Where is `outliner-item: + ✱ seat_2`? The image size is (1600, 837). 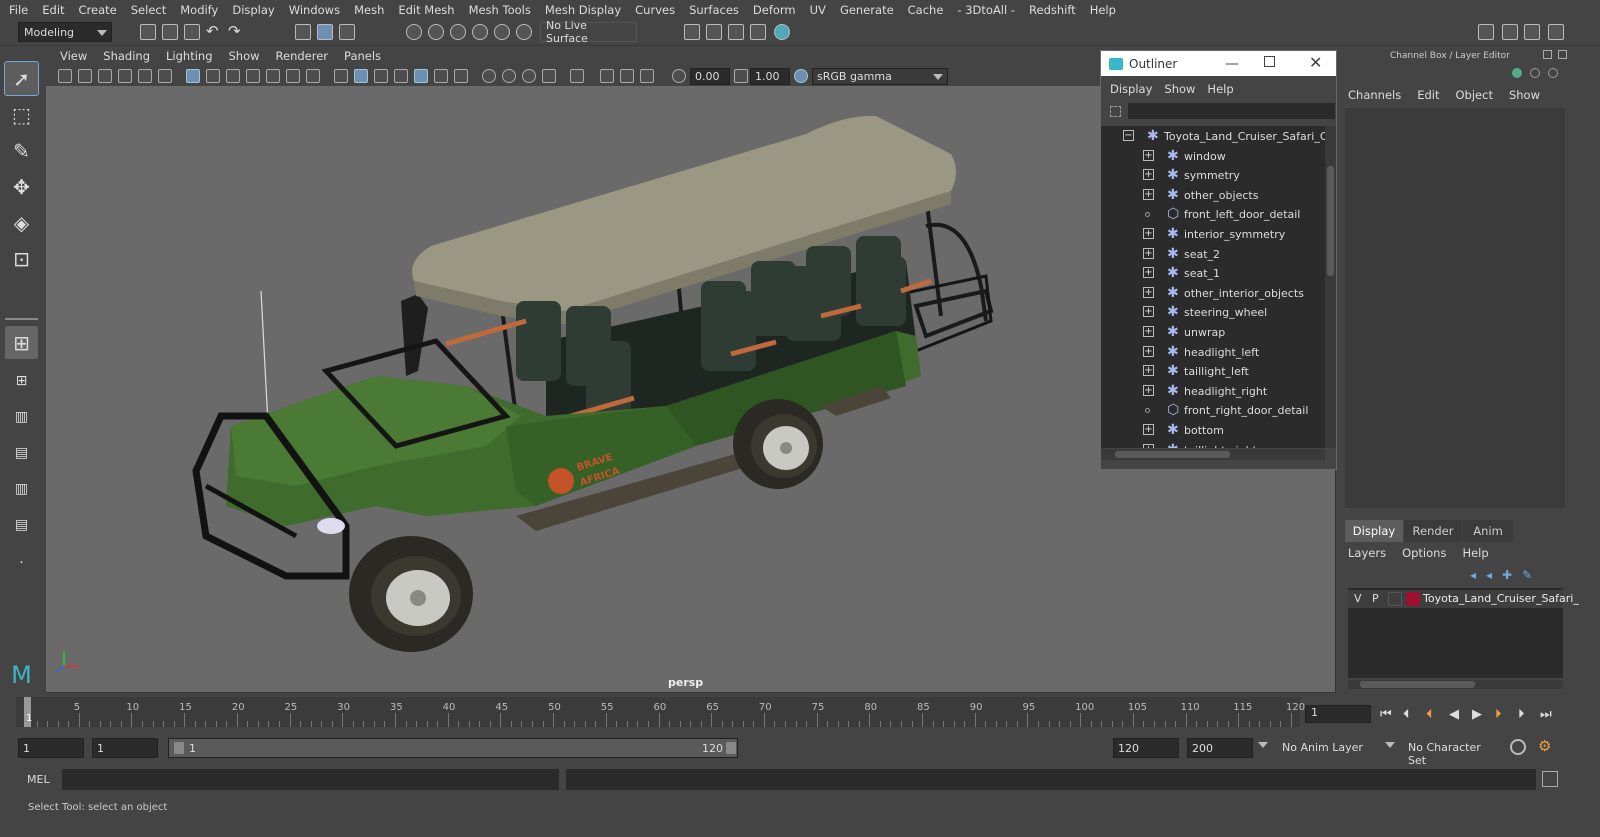 outliner-item: + ✱ seat_2 is located at coordinates (1213, 254).